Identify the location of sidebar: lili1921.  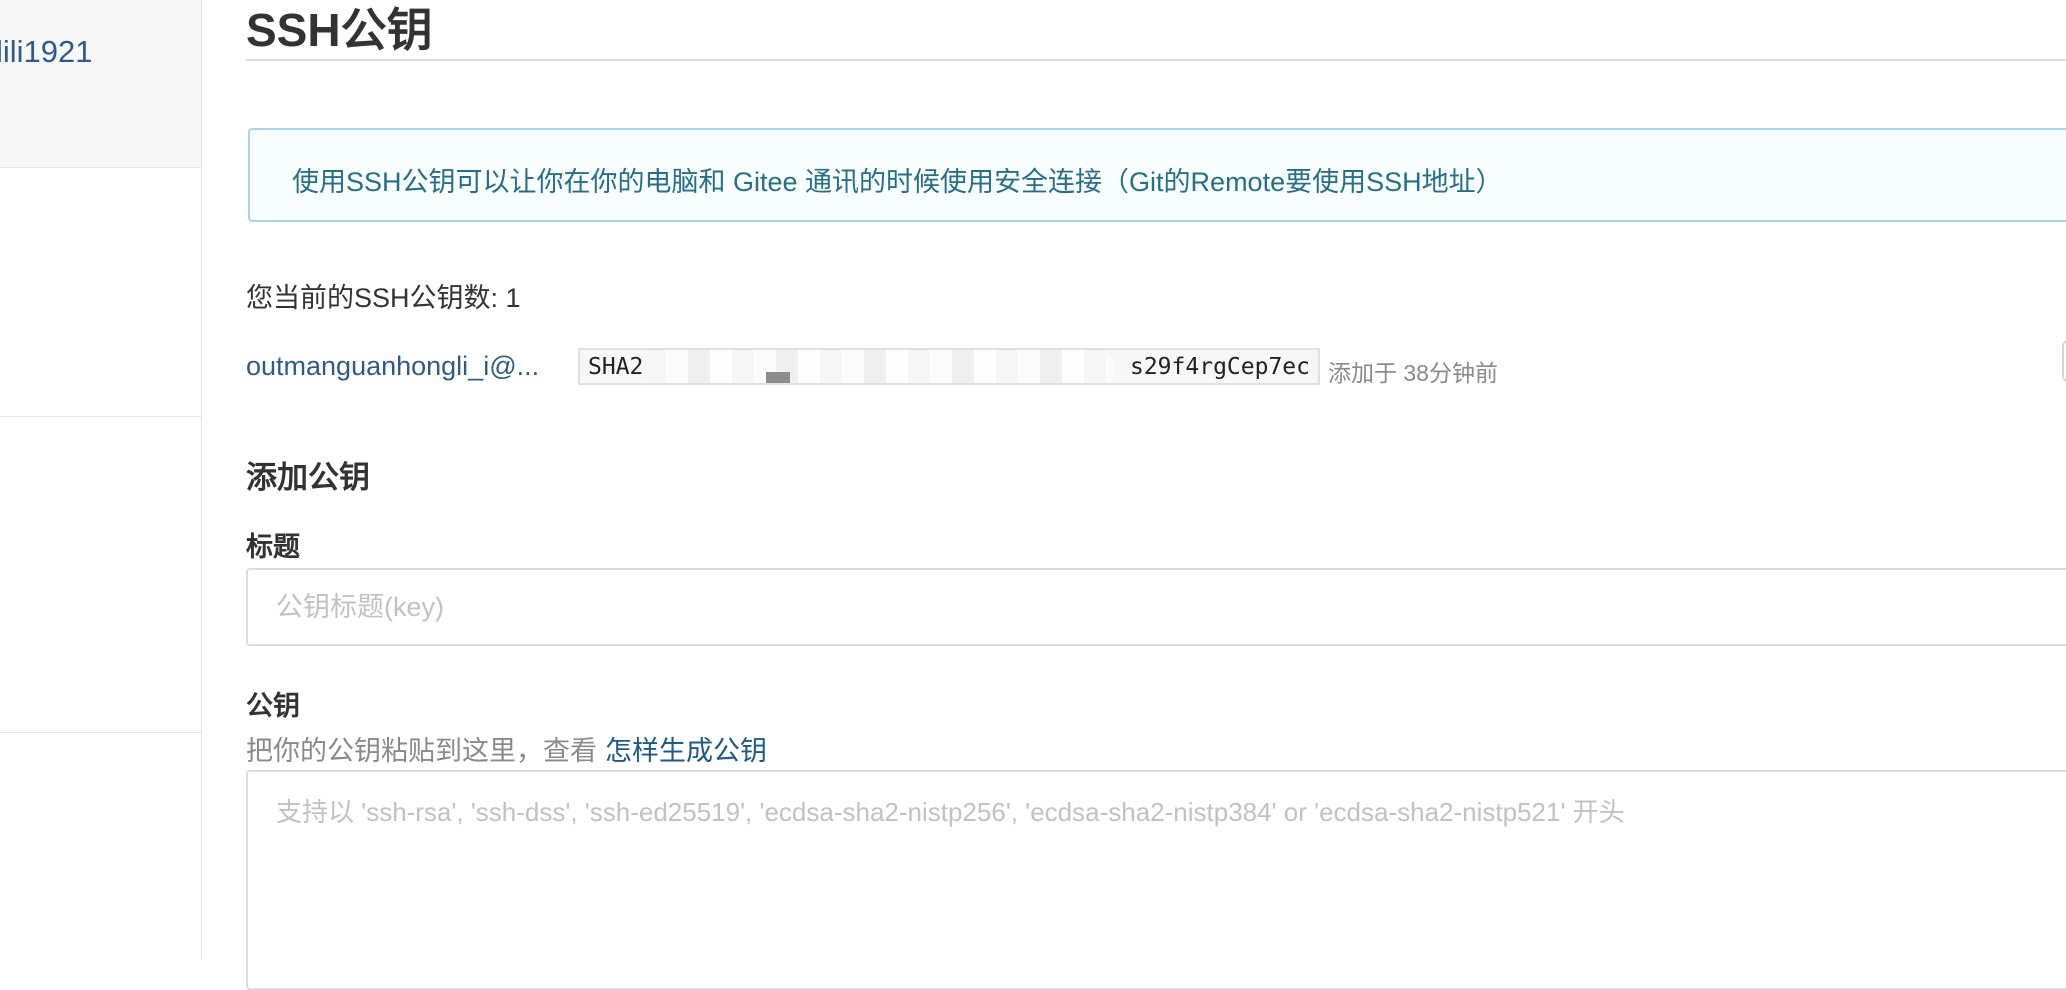
(101, 480).